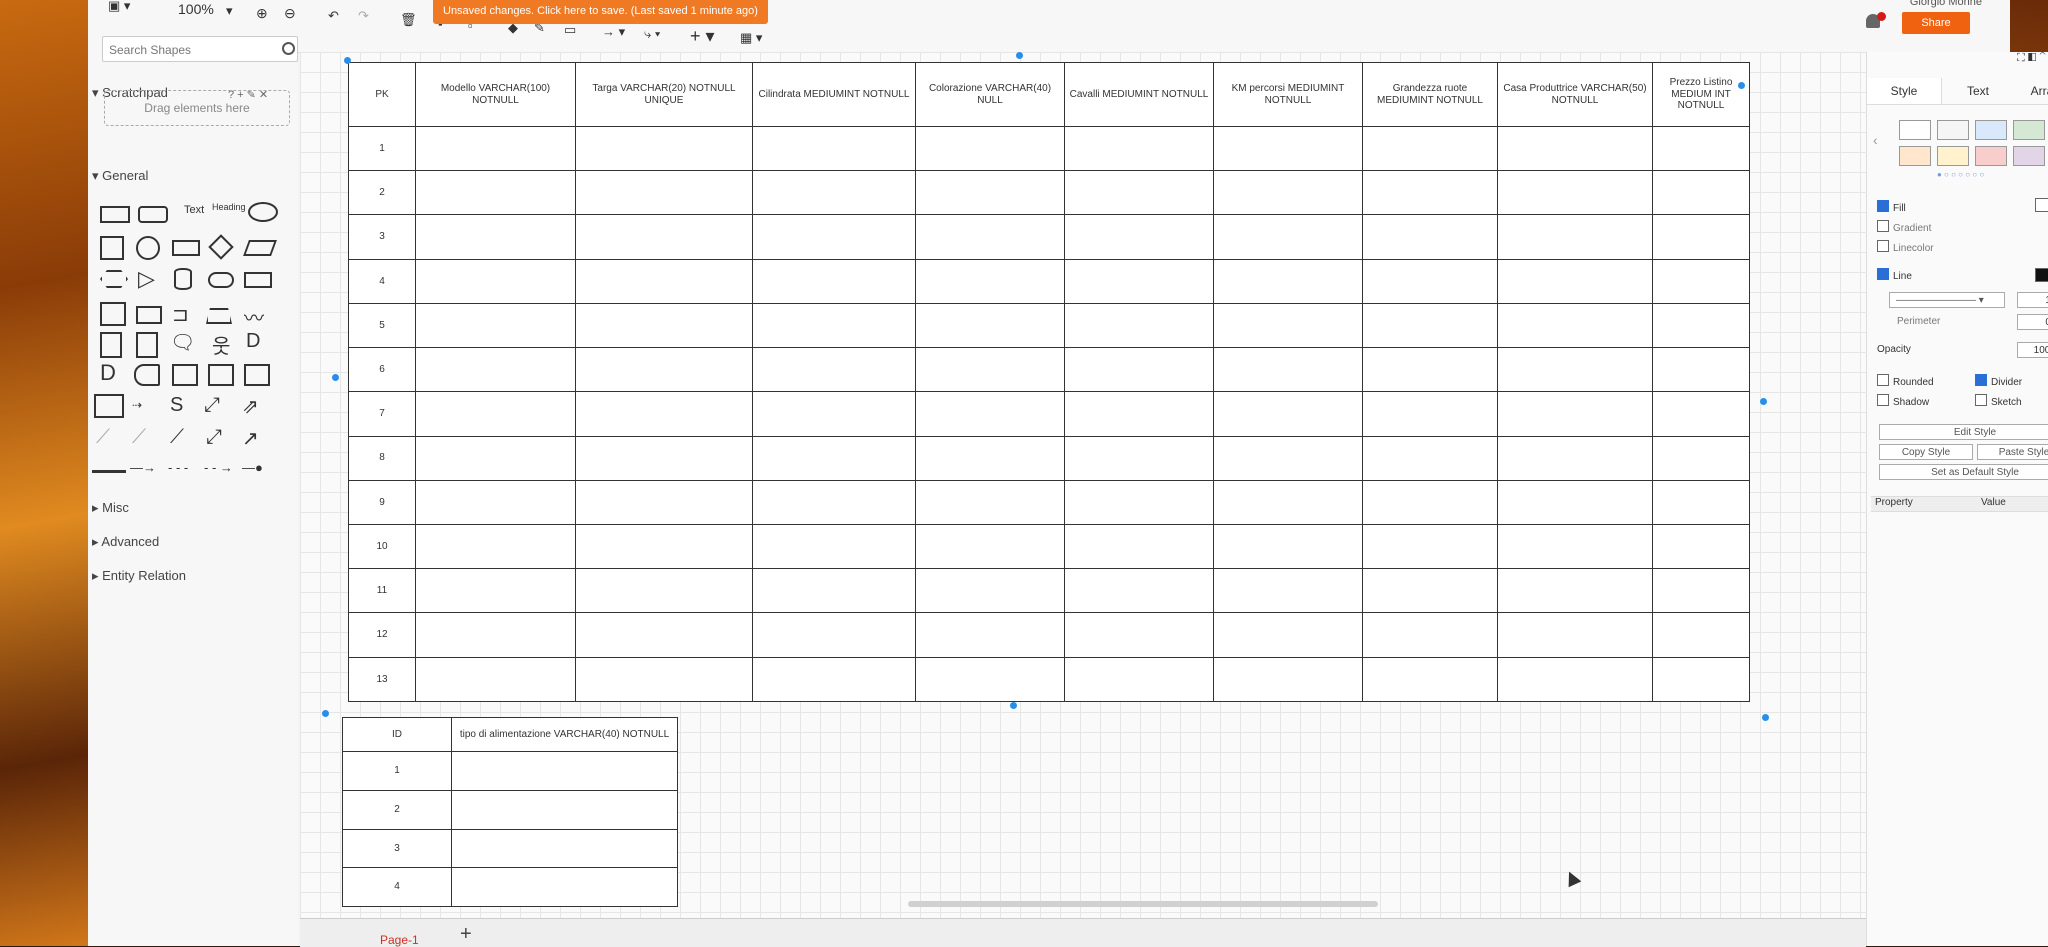 This screenshot has width=2048, height=947. I want to click on opacity-input: 100 %, so click(2032, 350).